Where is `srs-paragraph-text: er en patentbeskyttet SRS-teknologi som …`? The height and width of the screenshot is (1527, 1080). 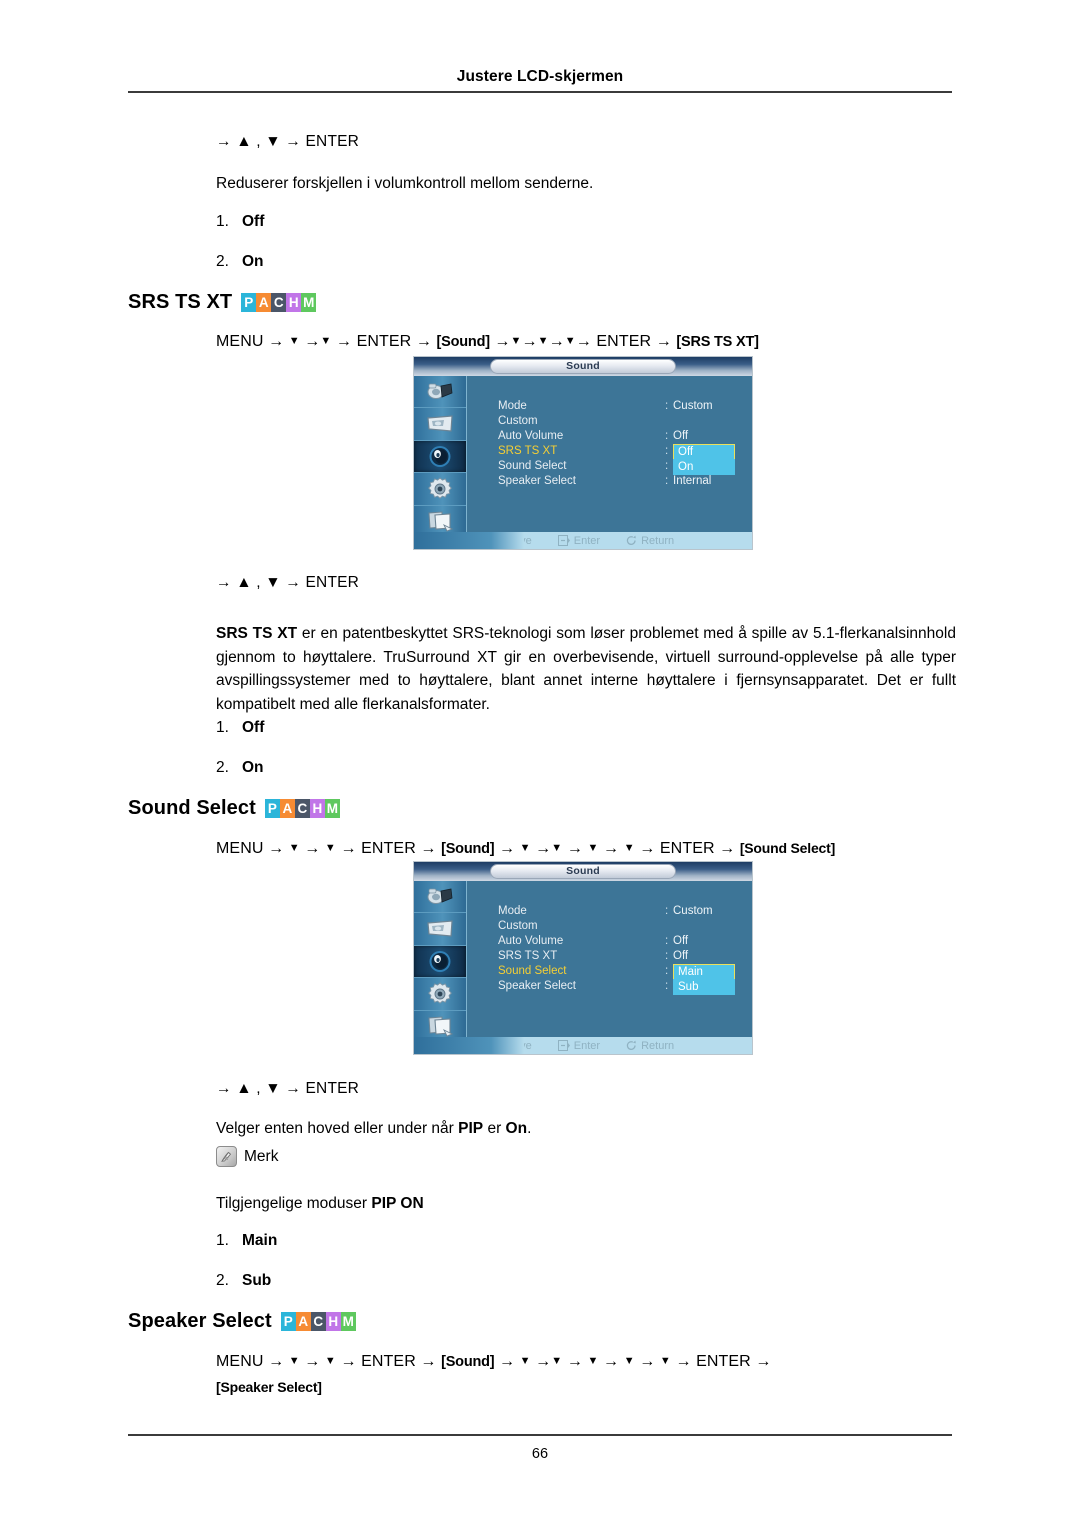
srs-paragraph-text: er en patentbeskyttet SRS-teknologi som … is located at coordinates (586, 669).